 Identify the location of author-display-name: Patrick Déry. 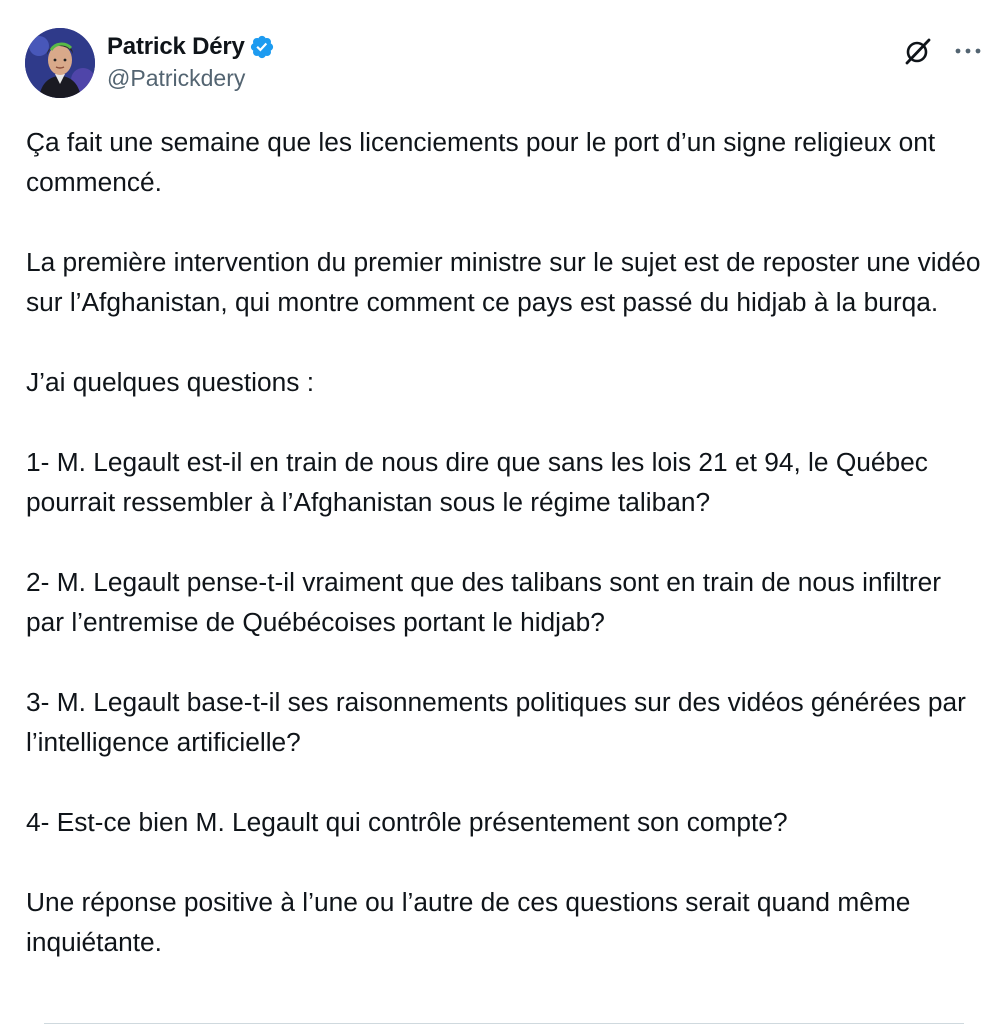
(176, 47).